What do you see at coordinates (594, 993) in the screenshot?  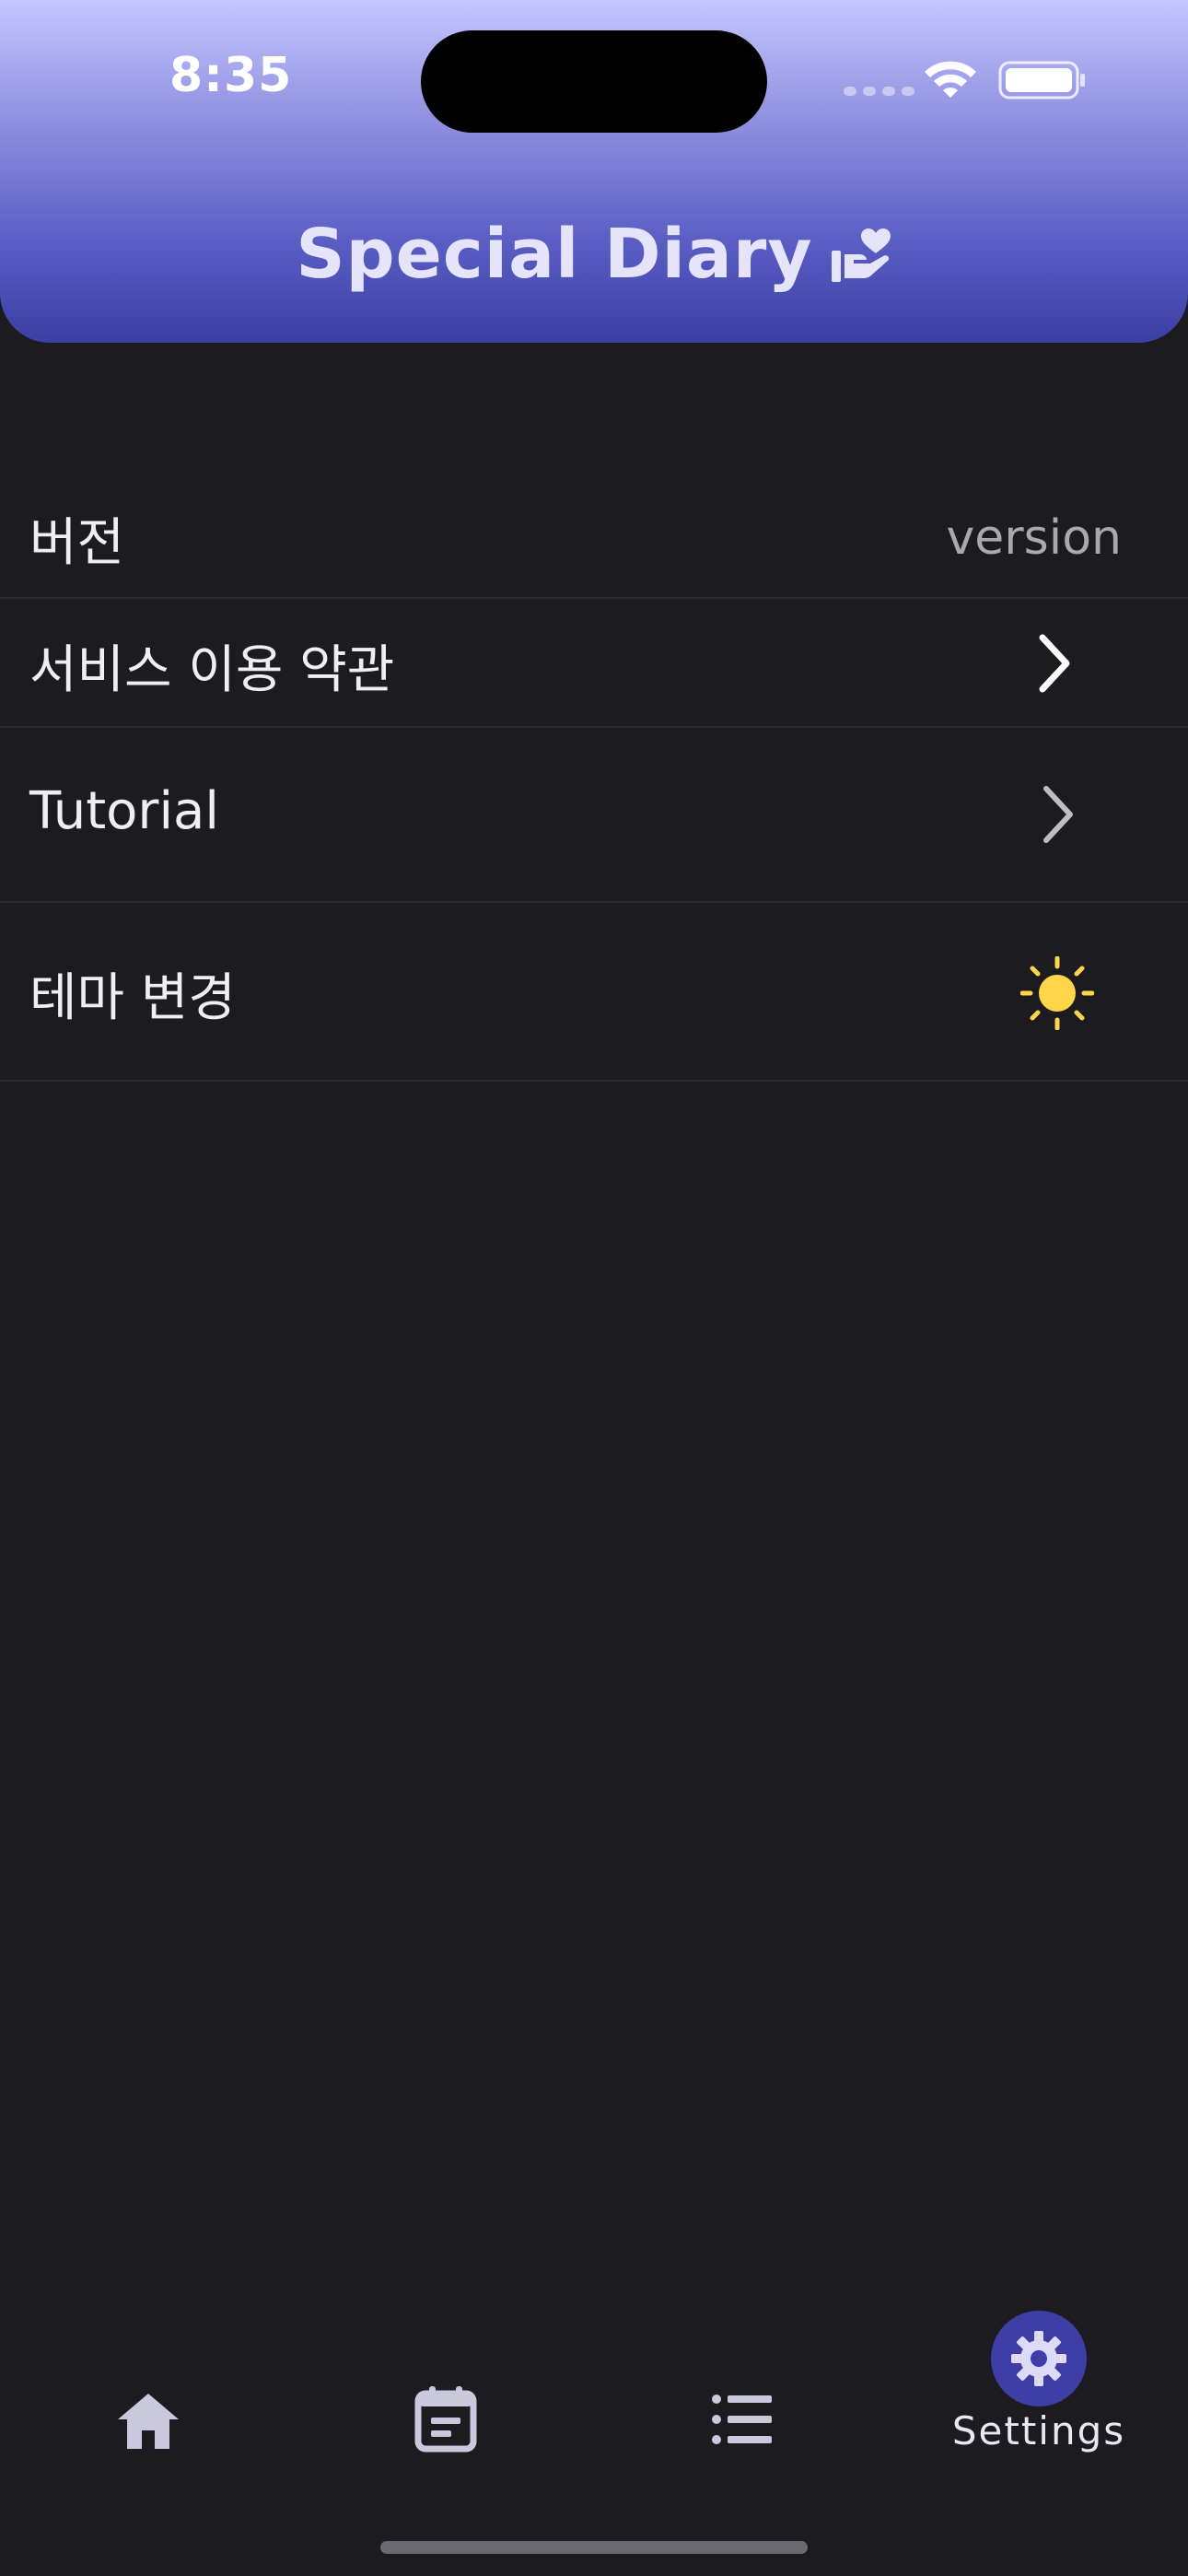 I see `theme-change-row: 테마 변경` at bounding box center [594, 993].